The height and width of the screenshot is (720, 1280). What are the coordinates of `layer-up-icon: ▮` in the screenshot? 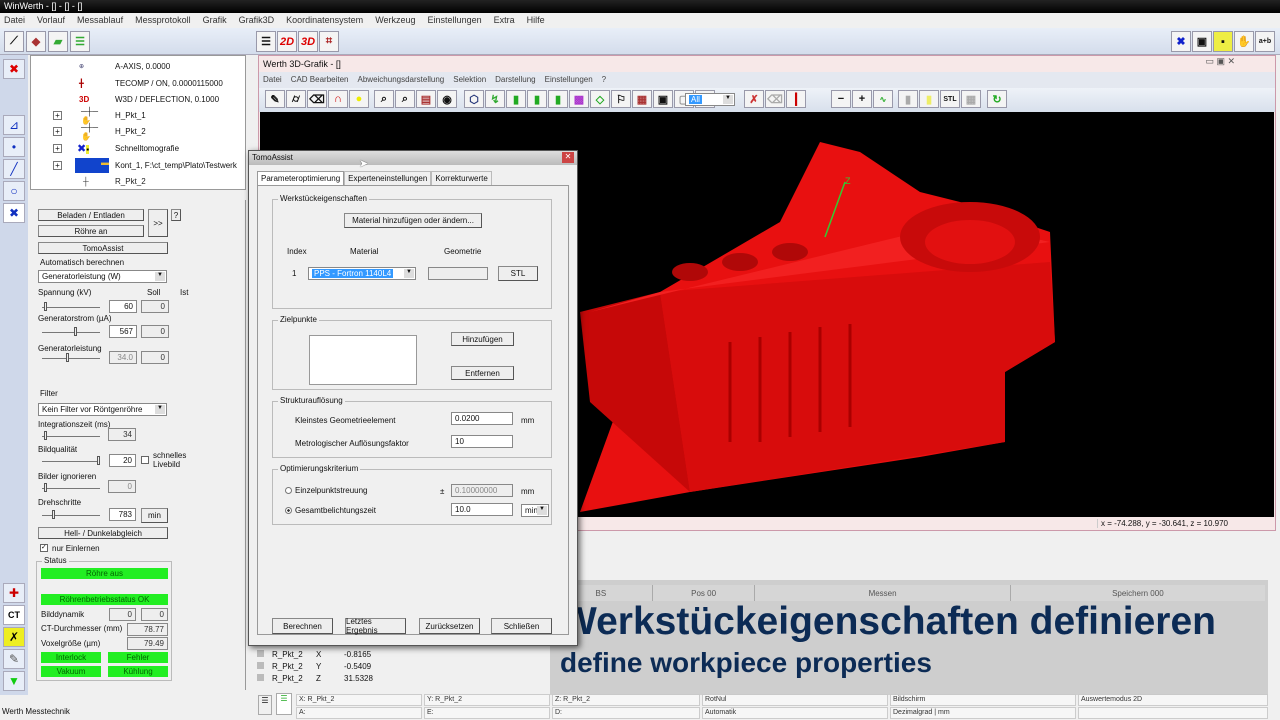 It's located at (558, 99).